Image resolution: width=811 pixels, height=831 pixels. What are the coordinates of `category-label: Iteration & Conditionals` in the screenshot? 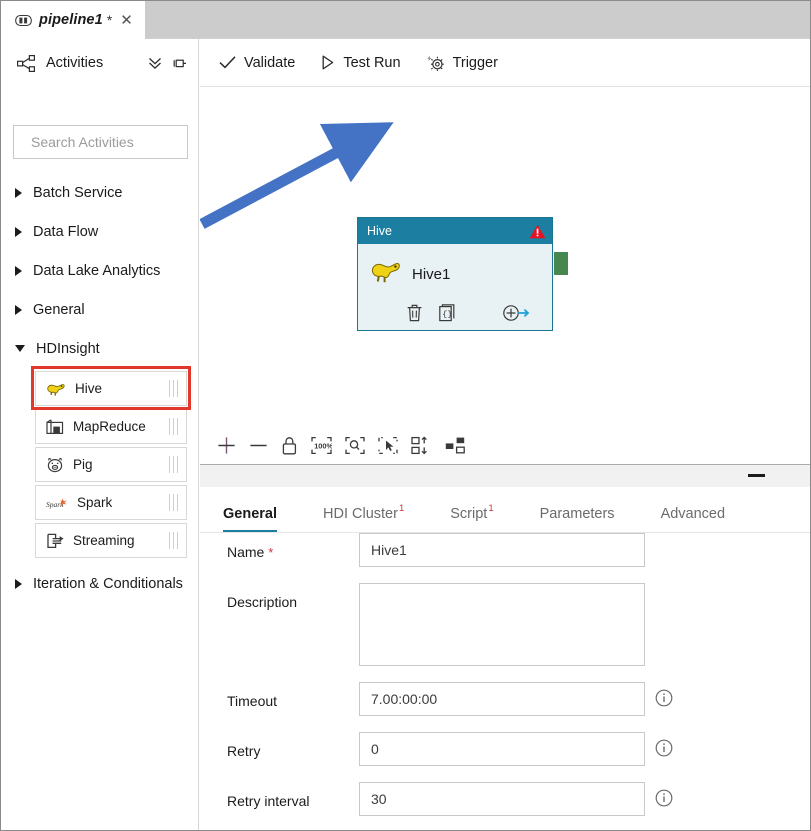 It's located at (108, 583).